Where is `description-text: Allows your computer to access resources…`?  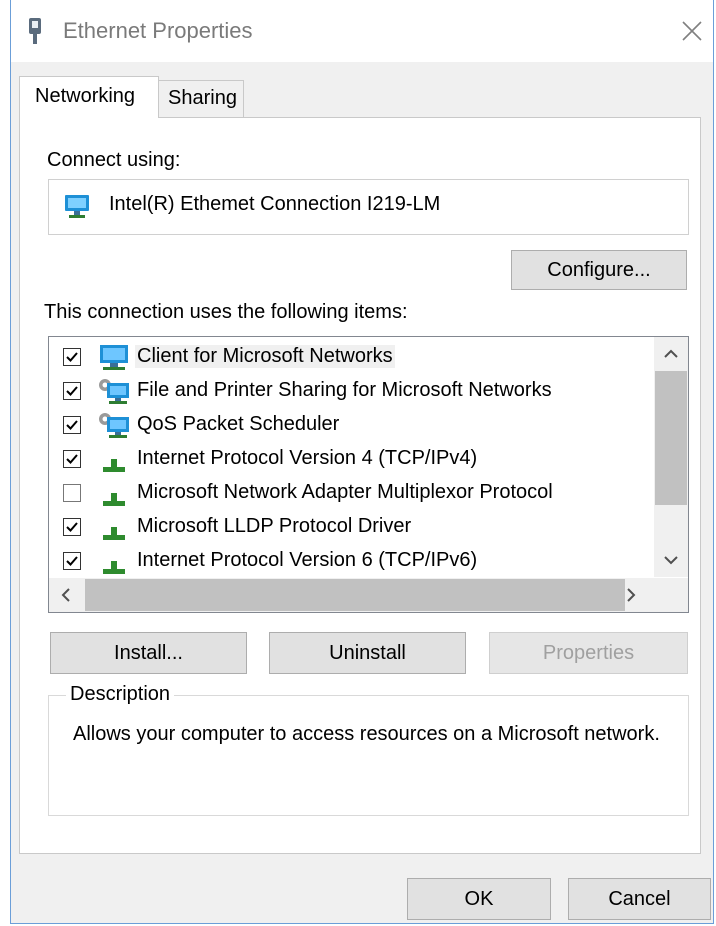
description-text: Allows your computer to access resources… is located at coordinates (366, 734).